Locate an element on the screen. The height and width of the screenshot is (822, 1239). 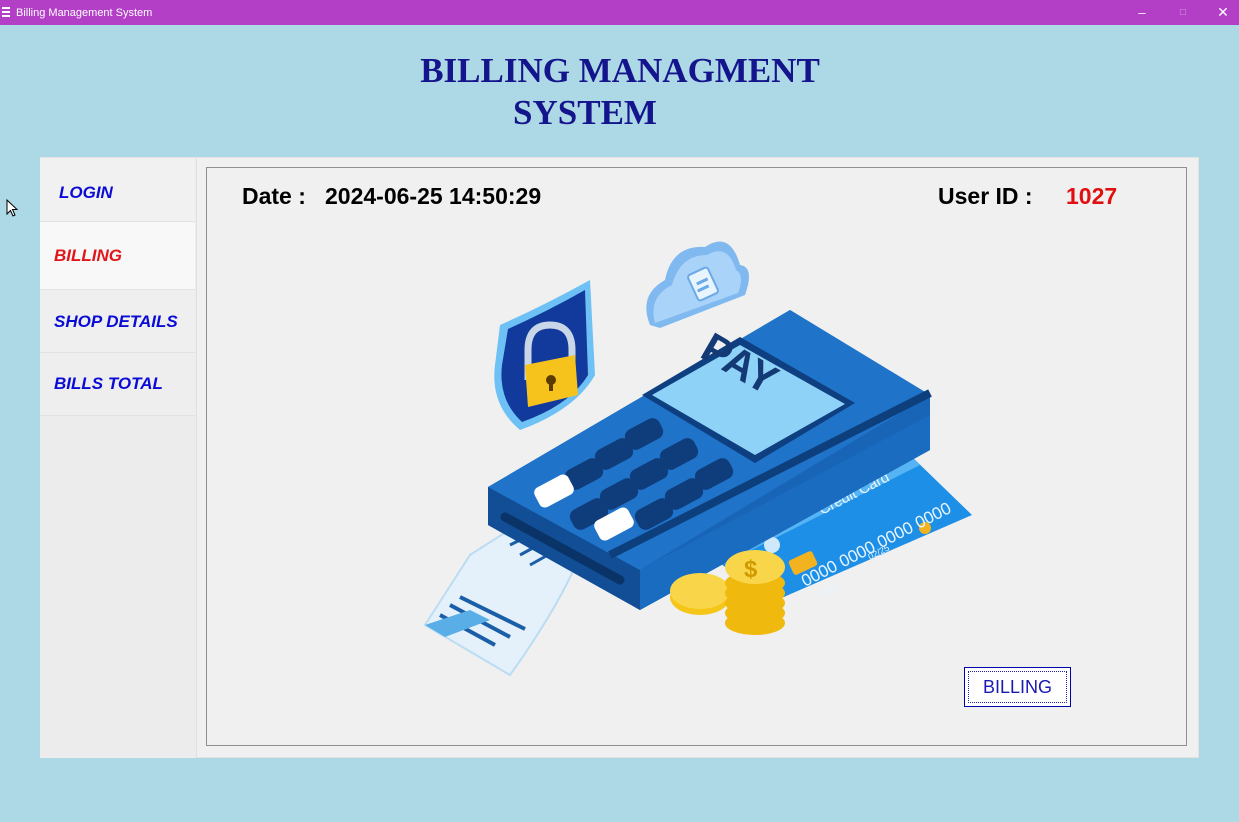
coin-symbol: $ is located at coordinates (751, 569).